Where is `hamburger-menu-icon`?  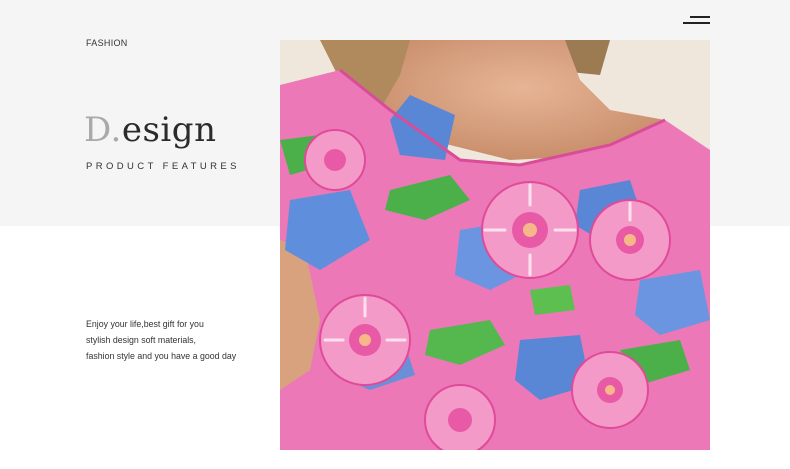 hamburger-menu-icon is located at coordinates (696, 20).